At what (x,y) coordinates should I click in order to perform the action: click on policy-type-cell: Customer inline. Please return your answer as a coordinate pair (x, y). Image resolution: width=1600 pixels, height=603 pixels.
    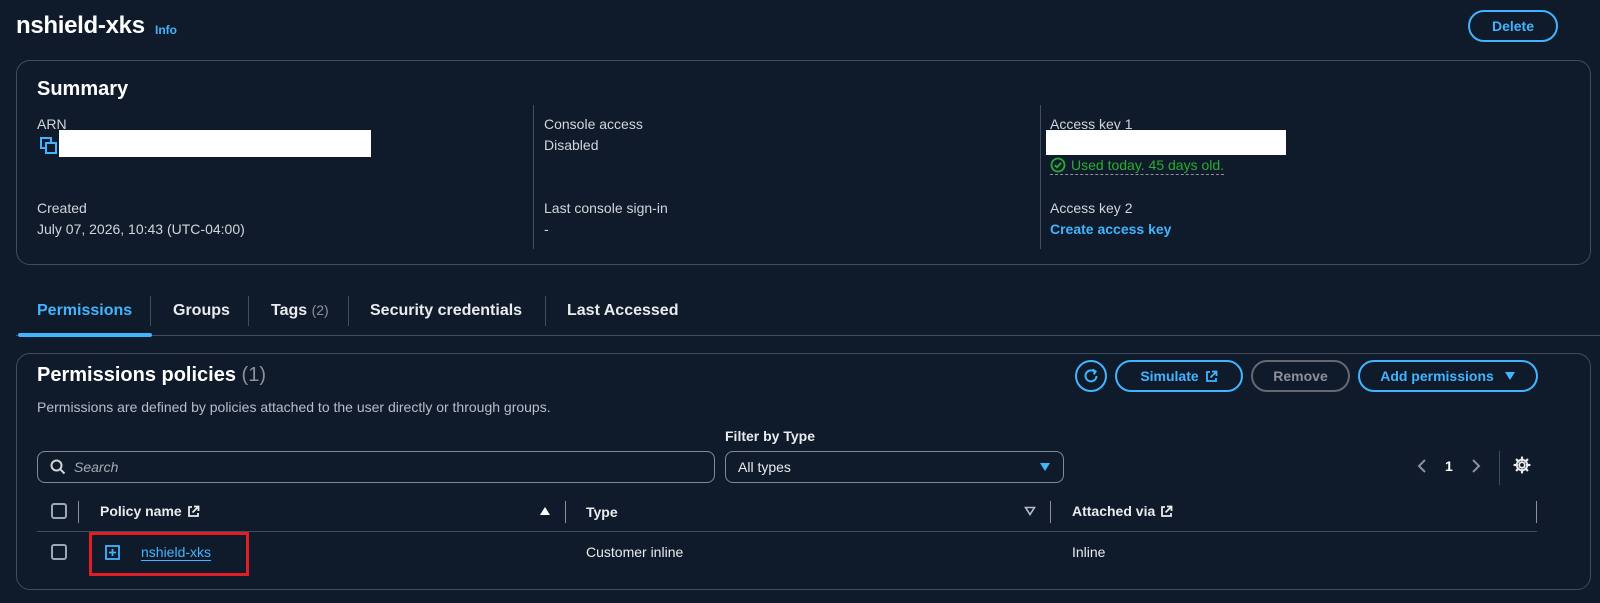
    Looking at the image, I should click on (635, 552).